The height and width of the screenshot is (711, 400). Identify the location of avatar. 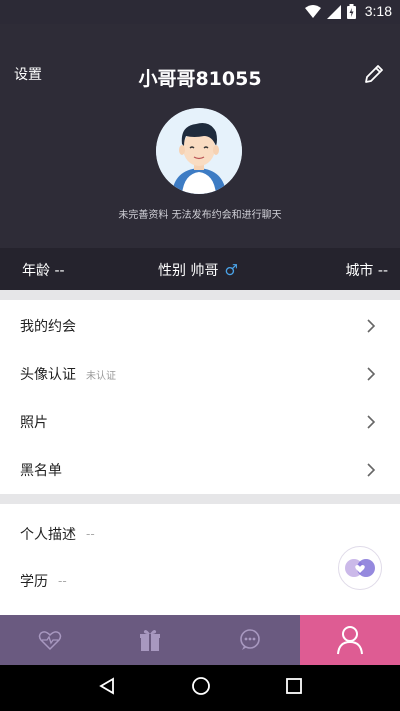
(199, 151).